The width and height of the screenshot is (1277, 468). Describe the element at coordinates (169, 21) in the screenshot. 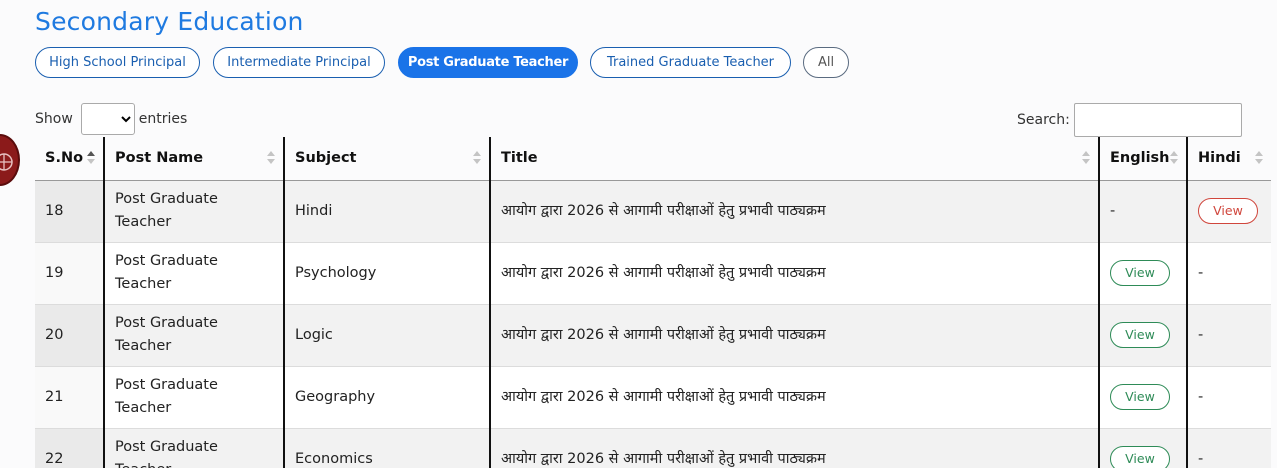

I see `page-title: Secondary Education` at that location.